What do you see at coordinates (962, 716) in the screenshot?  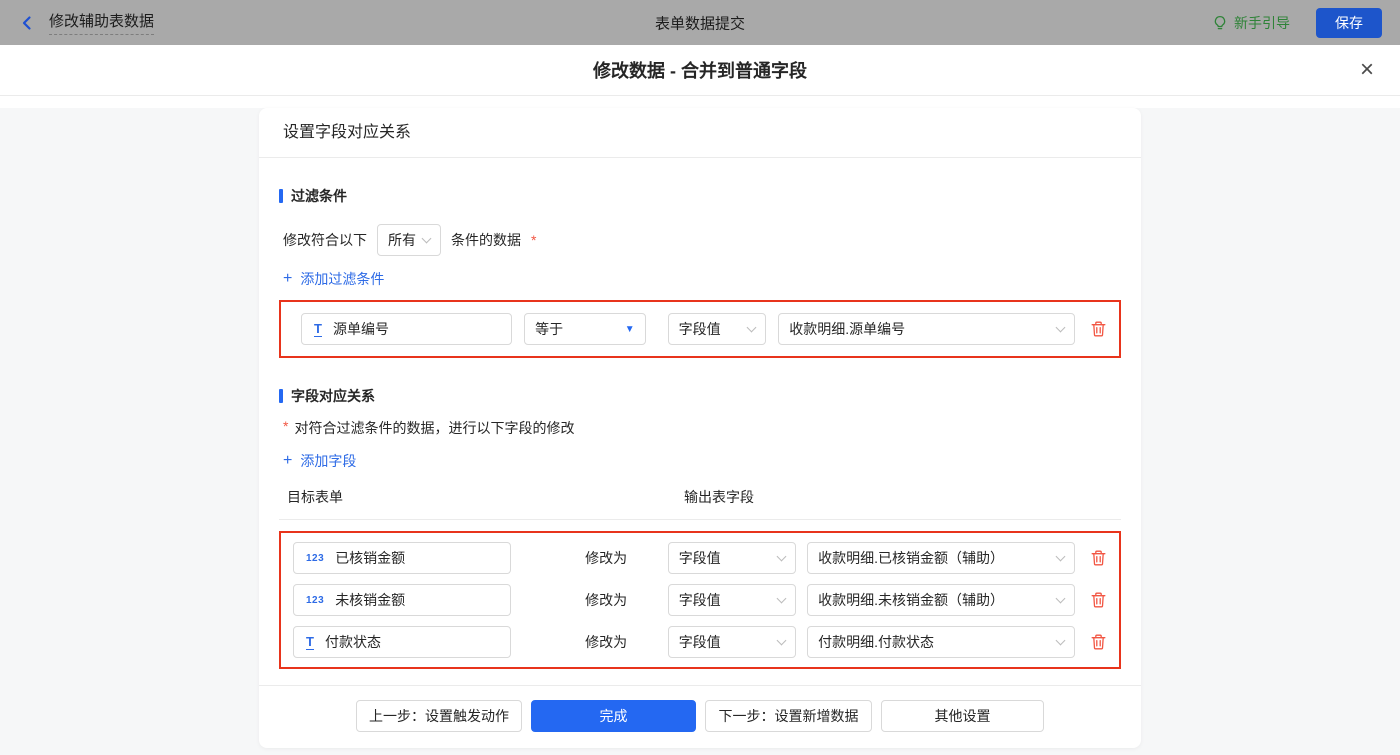 I see `other-settings-button: 其他设置` at bounding box center [962, 716].